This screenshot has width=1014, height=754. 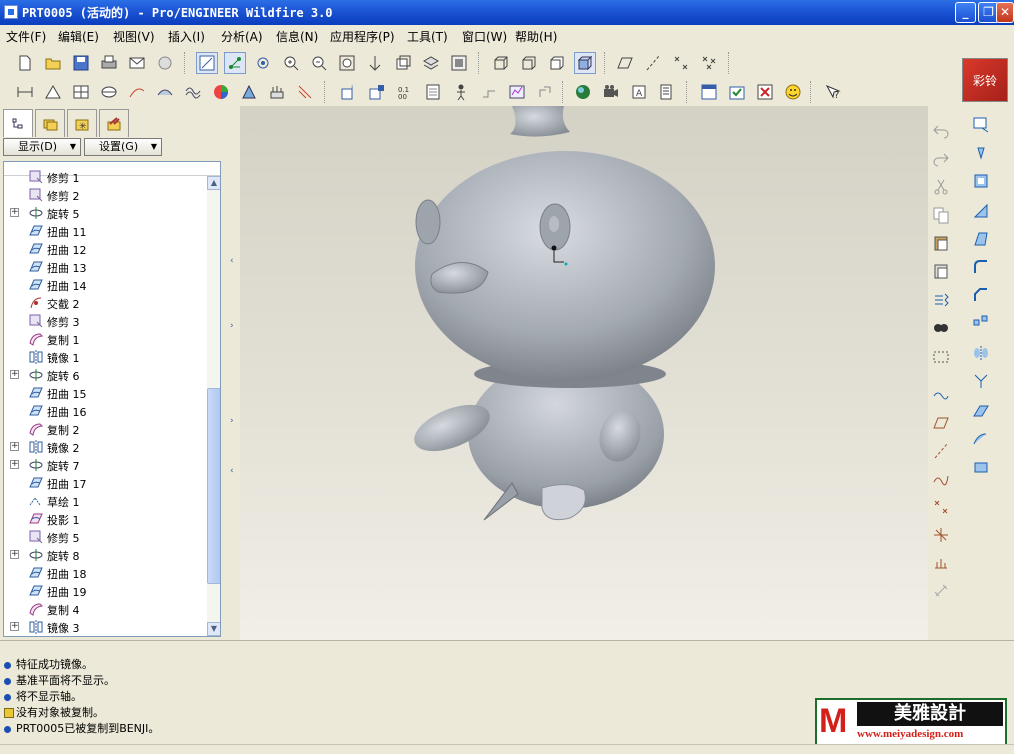 What do you see at coordinates (981, 153) in the screenshot?
I see `hole-icon` at bounding box center [981, 153].